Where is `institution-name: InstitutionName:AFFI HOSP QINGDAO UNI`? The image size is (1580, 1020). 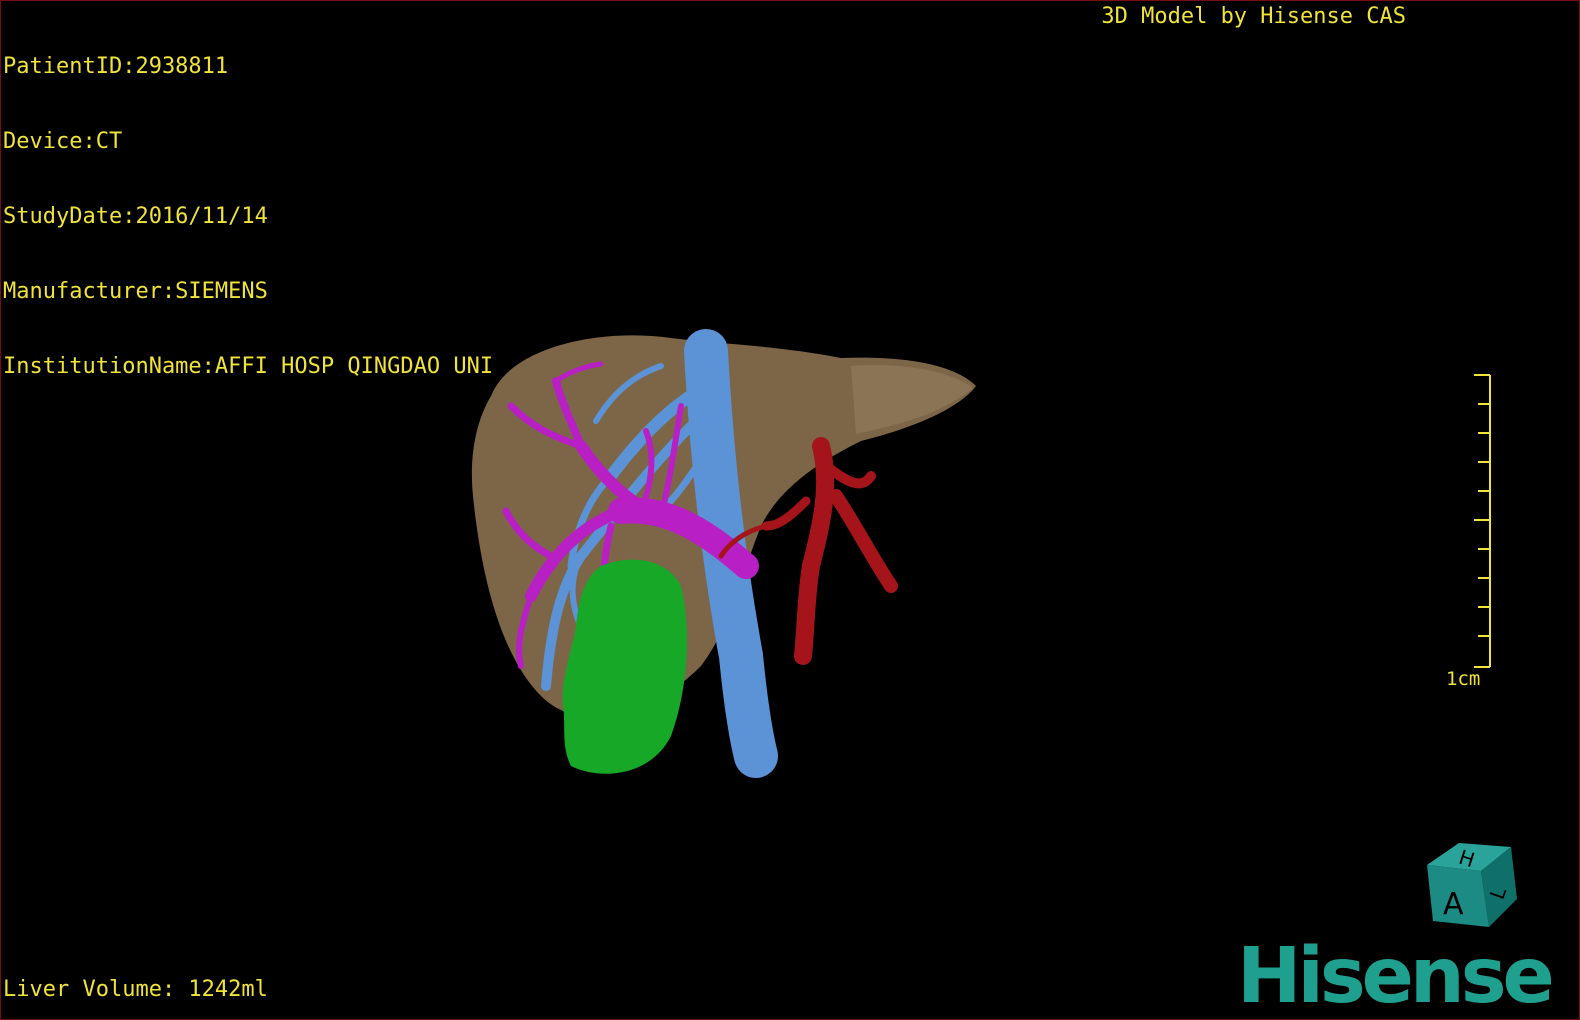 institution-name: InstitutionName:AFFI HOSP QINGDAO UNI is located at coordinates (248, 366).